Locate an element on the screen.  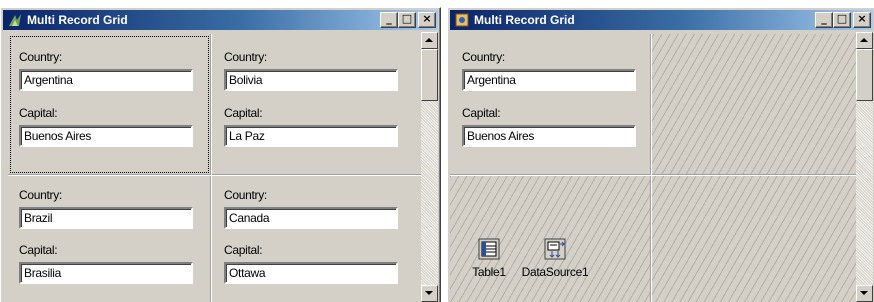
capital-field: Ottawa is located at coordinates (311, 273).